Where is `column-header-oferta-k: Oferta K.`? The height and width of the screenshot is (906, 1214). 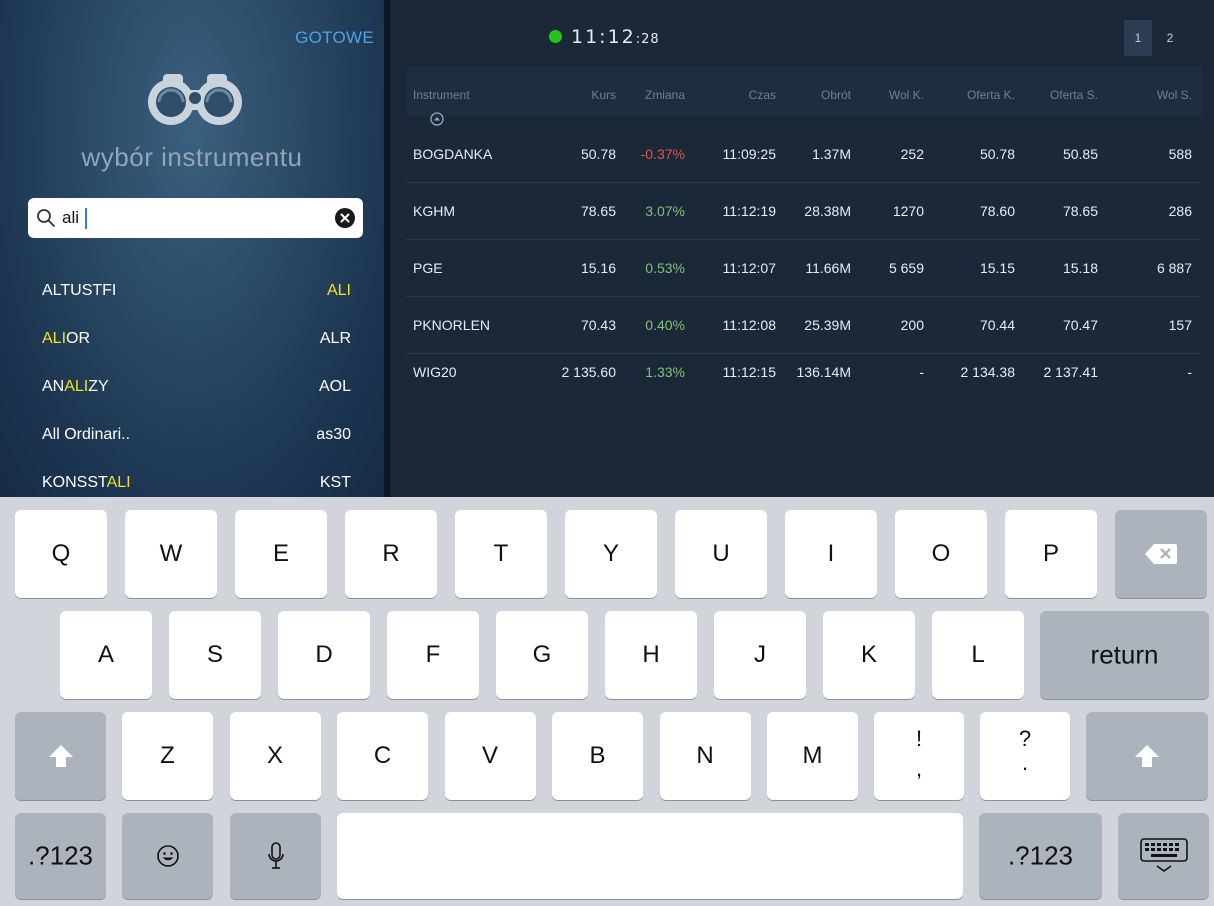
column-header-oferta-k: Oferta K. is located at coordinates (991, 95).